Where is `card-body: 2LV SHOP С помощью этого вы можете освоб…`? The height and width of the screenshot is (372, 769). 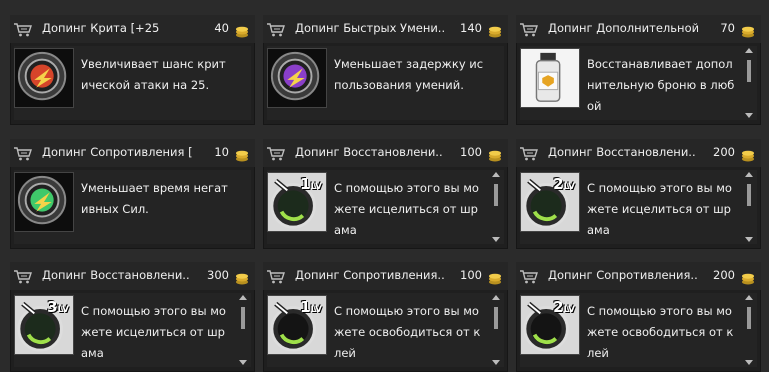
card-body: 2LV SHOP С помощью этого вы можете освоб… is located at coordinates (638, 330).